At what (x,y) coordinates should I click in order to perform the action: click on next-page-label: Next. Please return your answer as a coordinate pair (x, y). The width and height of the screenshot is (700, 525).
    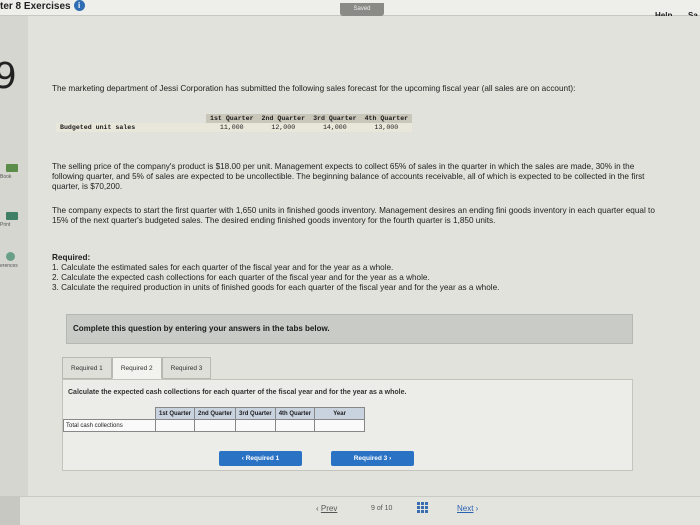
    Looking at the image, I should click on (465, 508).